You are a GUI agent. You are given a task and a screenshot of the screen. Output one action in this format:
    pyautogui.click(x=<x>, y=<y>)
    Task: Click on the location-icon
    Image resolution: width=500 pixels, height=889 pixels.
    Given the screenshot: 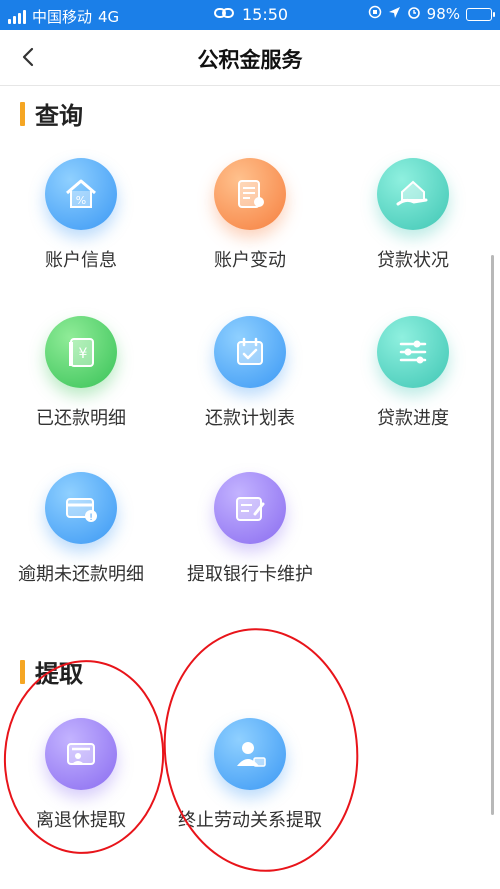 What is the action you would take?
    pyautogui.click(x=394, y=14)
    